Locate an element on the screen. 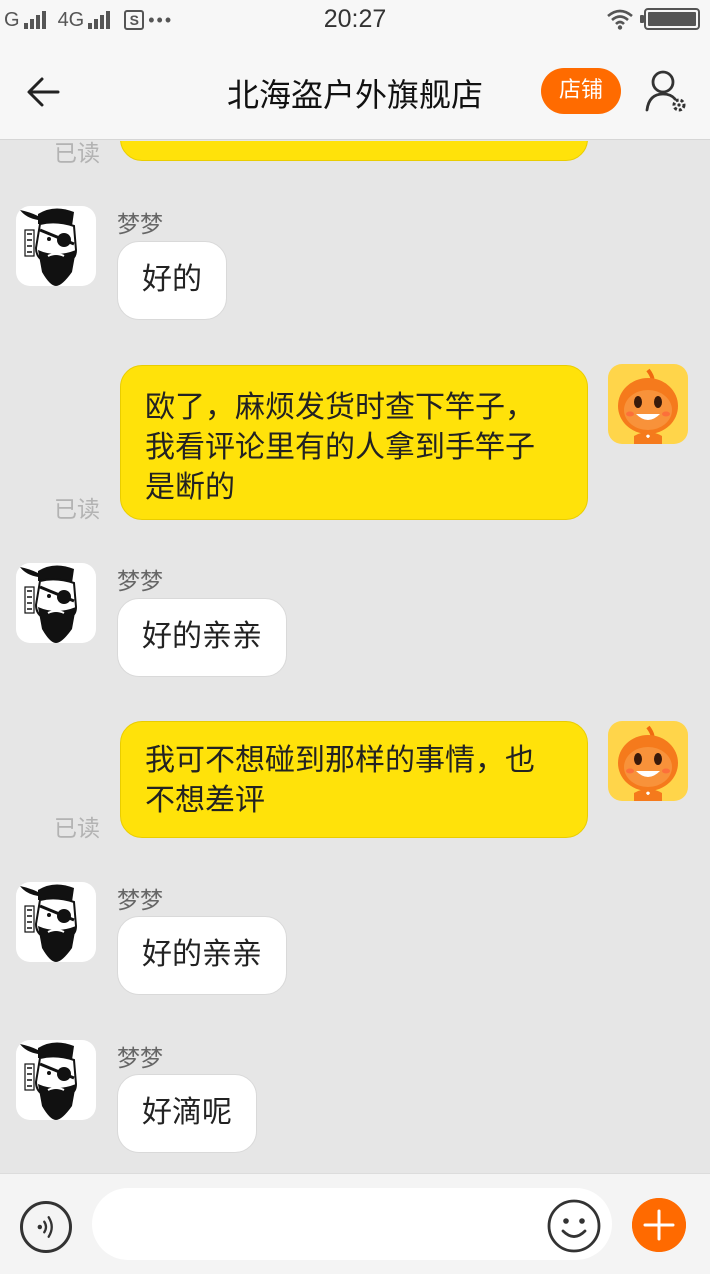  own-message-bubble is located at coordinates (354, 151).